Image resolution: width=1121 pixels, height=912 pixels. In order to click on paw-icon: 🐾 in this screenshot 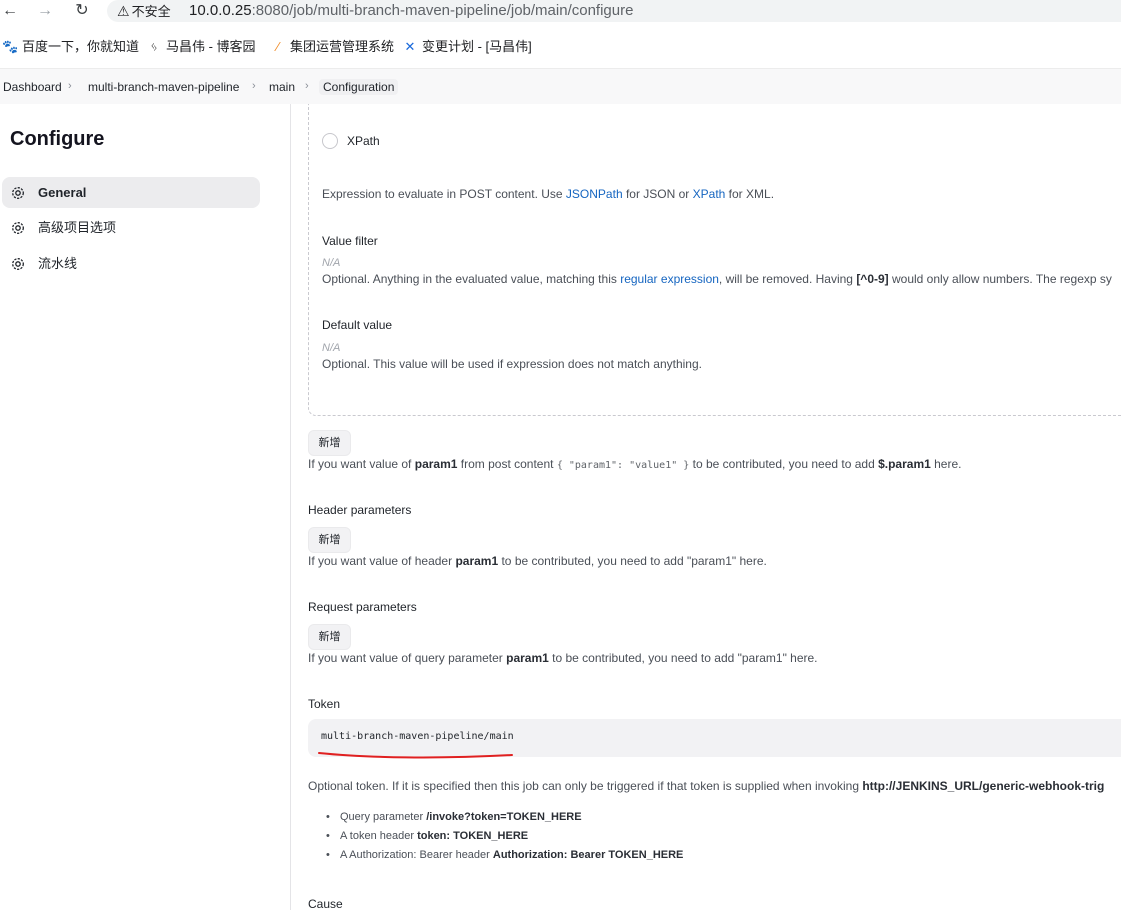, I will do `click(10, 46)`.